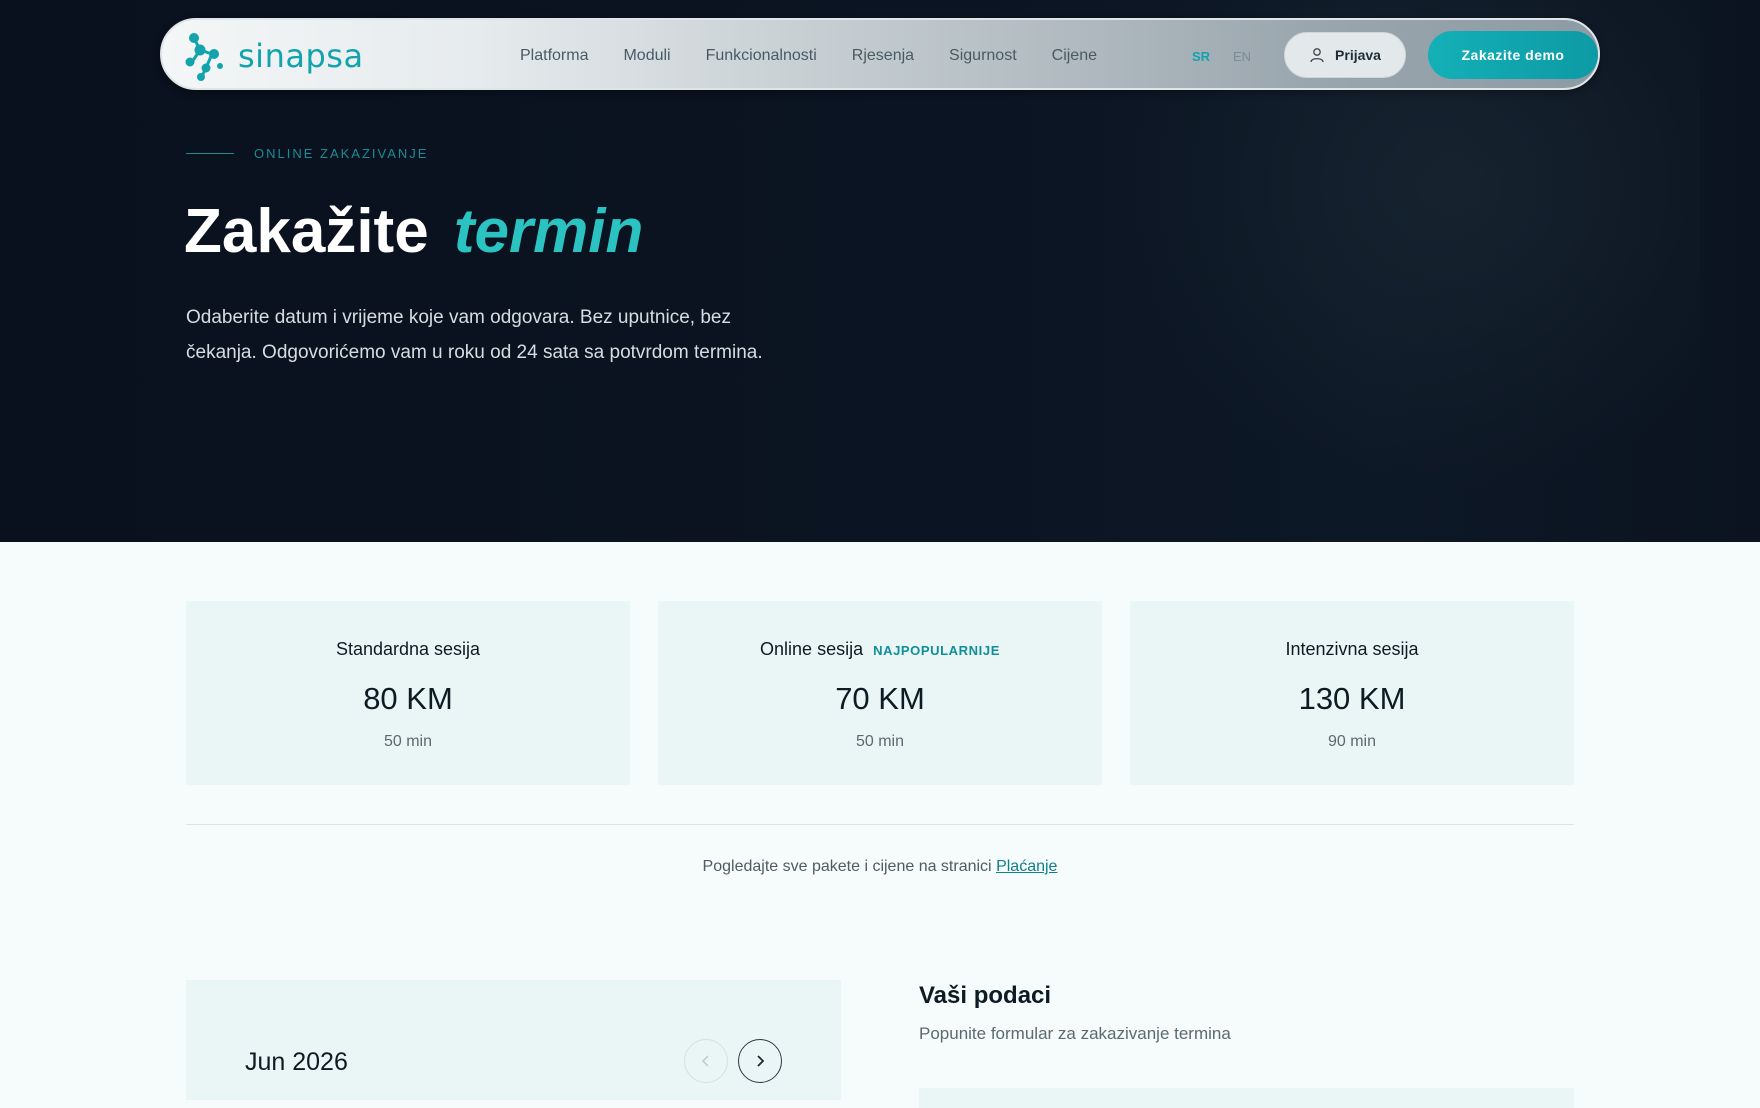 The height and width of the screenshot is (1108, 1760). I want to click on session-price: 80 KM, so click(408, 698).